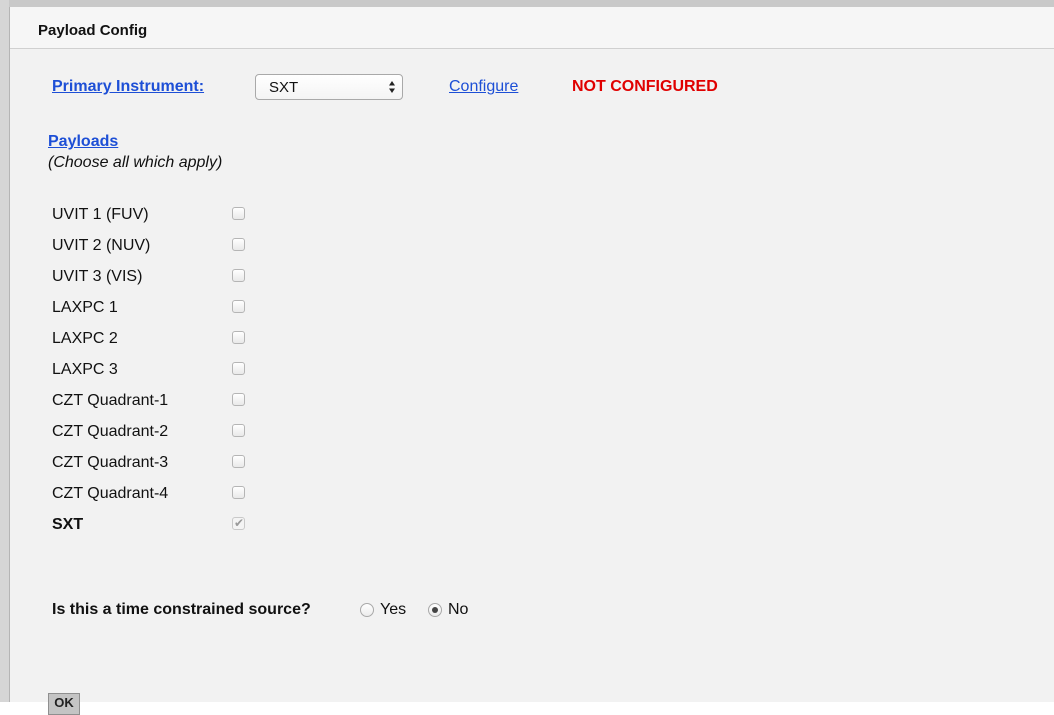 This screenshot has width=1054, height=715. What do you see at coordinates (645, 86) in the screenshot?
I see `configuration-status: NOT CONFIGURED` at bounding box center [645, 86].